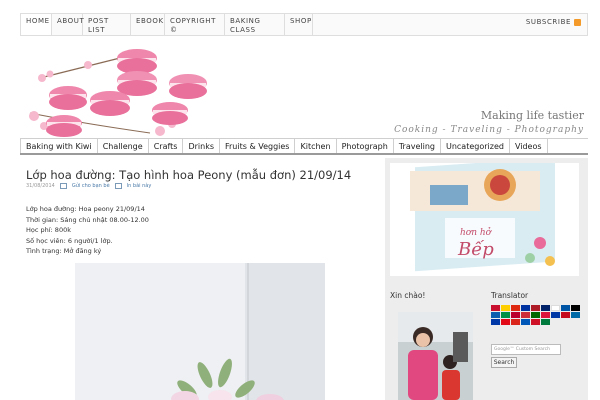 The image size is (600, 400). What do you see at coordinates (299, 24) in the screenshot?
I see `nav-shop: SHOP` at bounding box center [299, 24].